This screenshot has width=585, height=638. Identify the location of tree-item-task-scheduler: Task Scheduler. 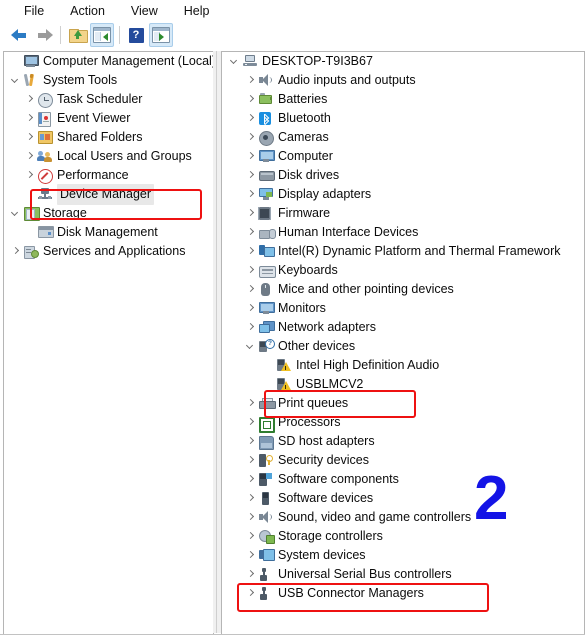
(108, 99).